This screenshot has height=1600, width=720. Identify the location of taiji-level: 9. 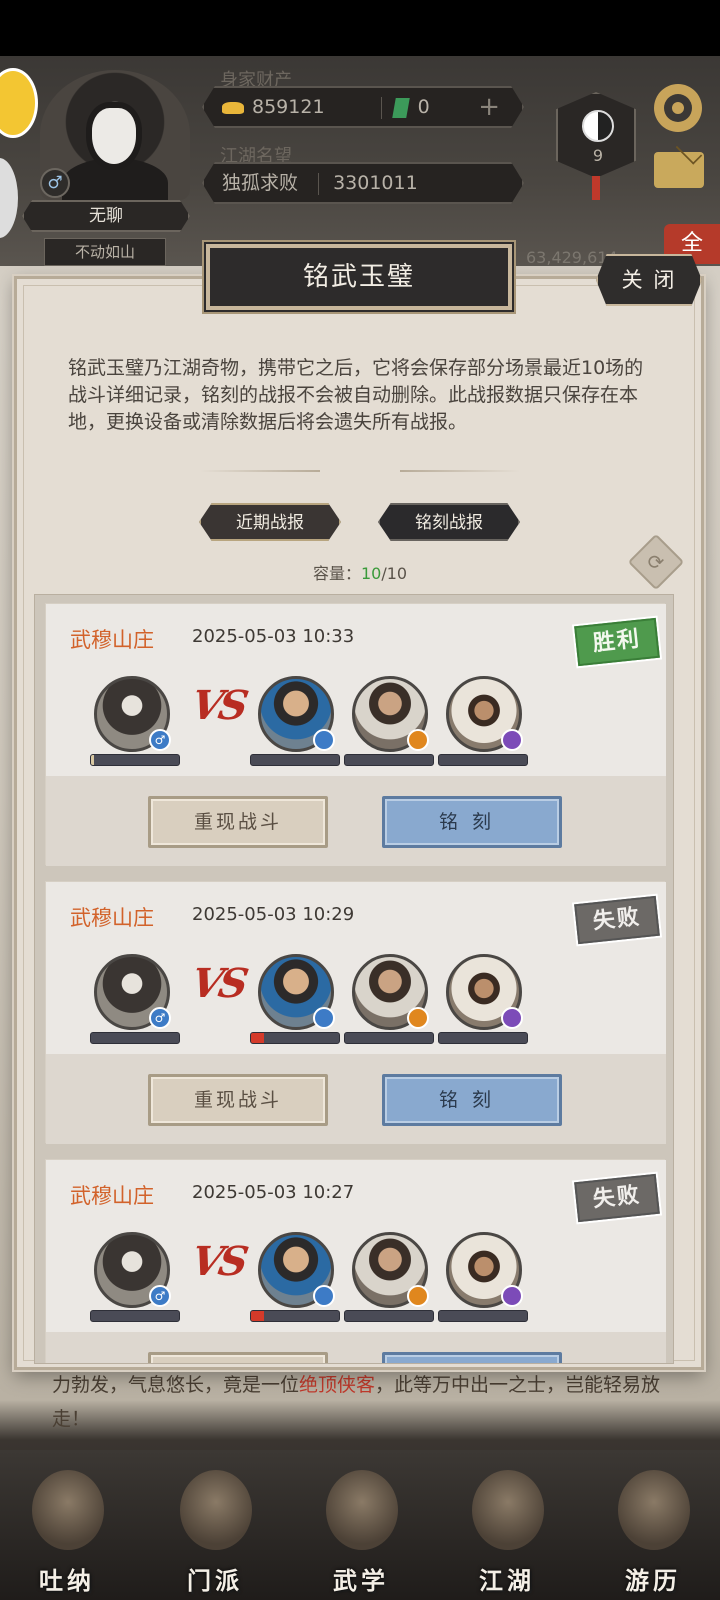
(598, 155).